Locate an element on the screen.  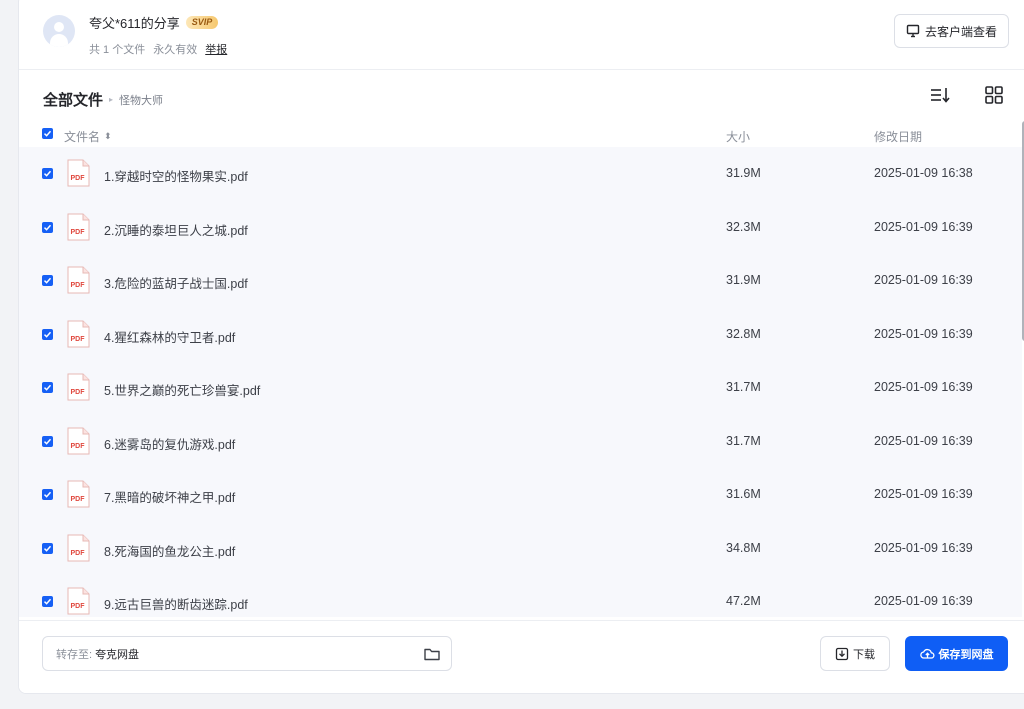
save-label: 保存到网盘 is located at coordinates (966, 654).